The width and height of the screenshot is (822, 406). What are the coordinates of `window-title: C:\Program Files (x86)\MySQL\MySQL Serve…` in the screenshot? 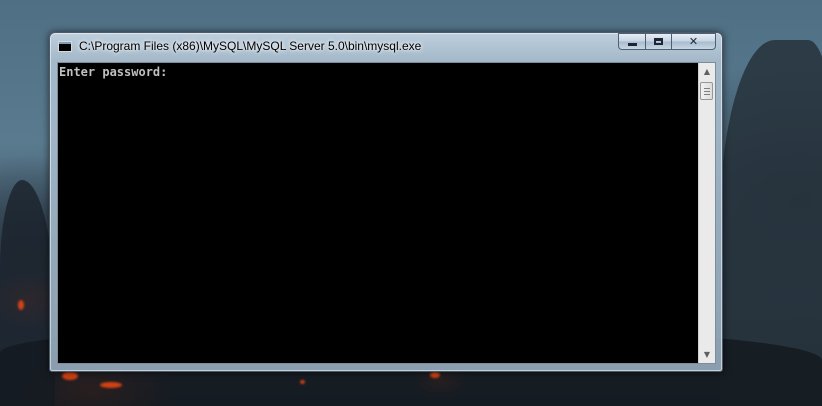 It's located at (250, 46).